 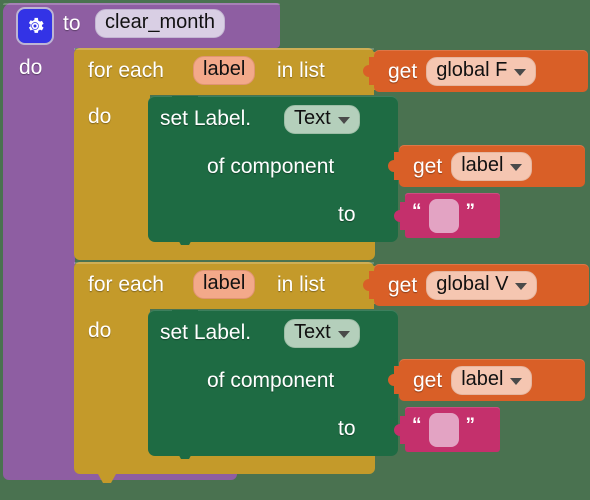 What do you see at coordinates (35, 26) in the screenshot?
I see `gear-icon` at bounding box center [35, 26].